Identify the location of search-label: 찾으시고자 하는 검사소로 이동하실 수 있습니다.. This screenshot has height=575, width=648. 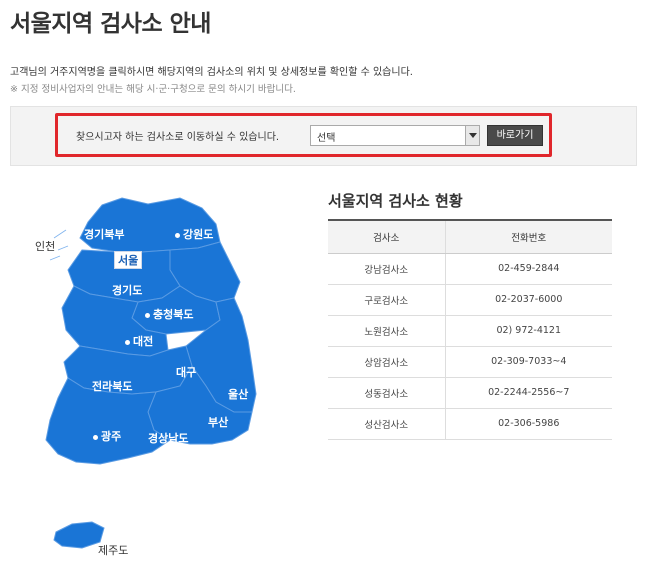
(178, 137).